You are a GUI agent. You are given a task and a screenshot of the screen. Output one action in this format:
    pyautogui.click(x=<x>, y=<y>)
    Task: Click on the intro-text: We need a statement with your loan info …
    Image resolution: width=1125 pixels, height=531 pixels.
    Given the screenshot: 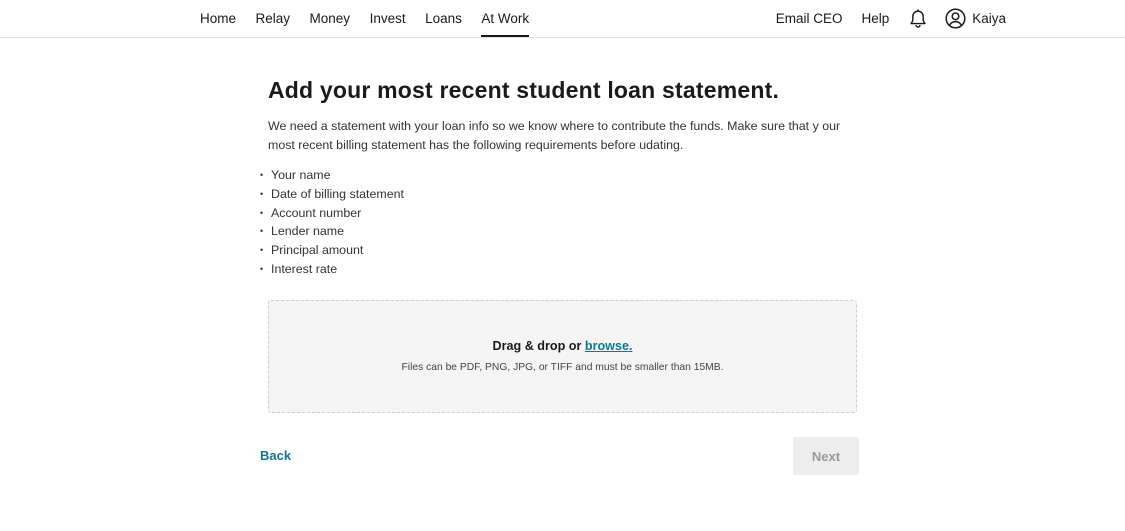 What is the action you would take?
    pyautogui.click(x=554, y=135)
    